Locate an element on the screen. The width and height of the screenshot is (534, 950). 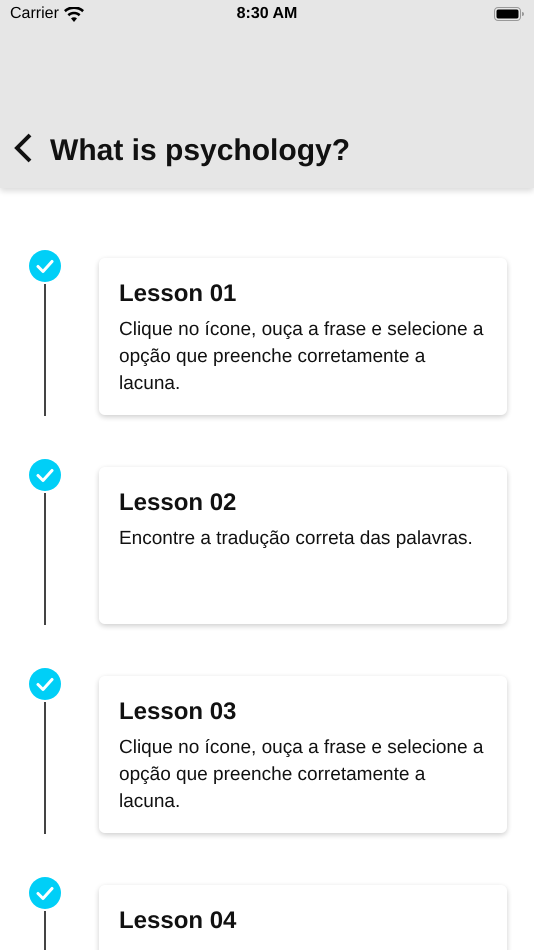
lesson-title: Lesson 04 is located at coordinates (178, 921).